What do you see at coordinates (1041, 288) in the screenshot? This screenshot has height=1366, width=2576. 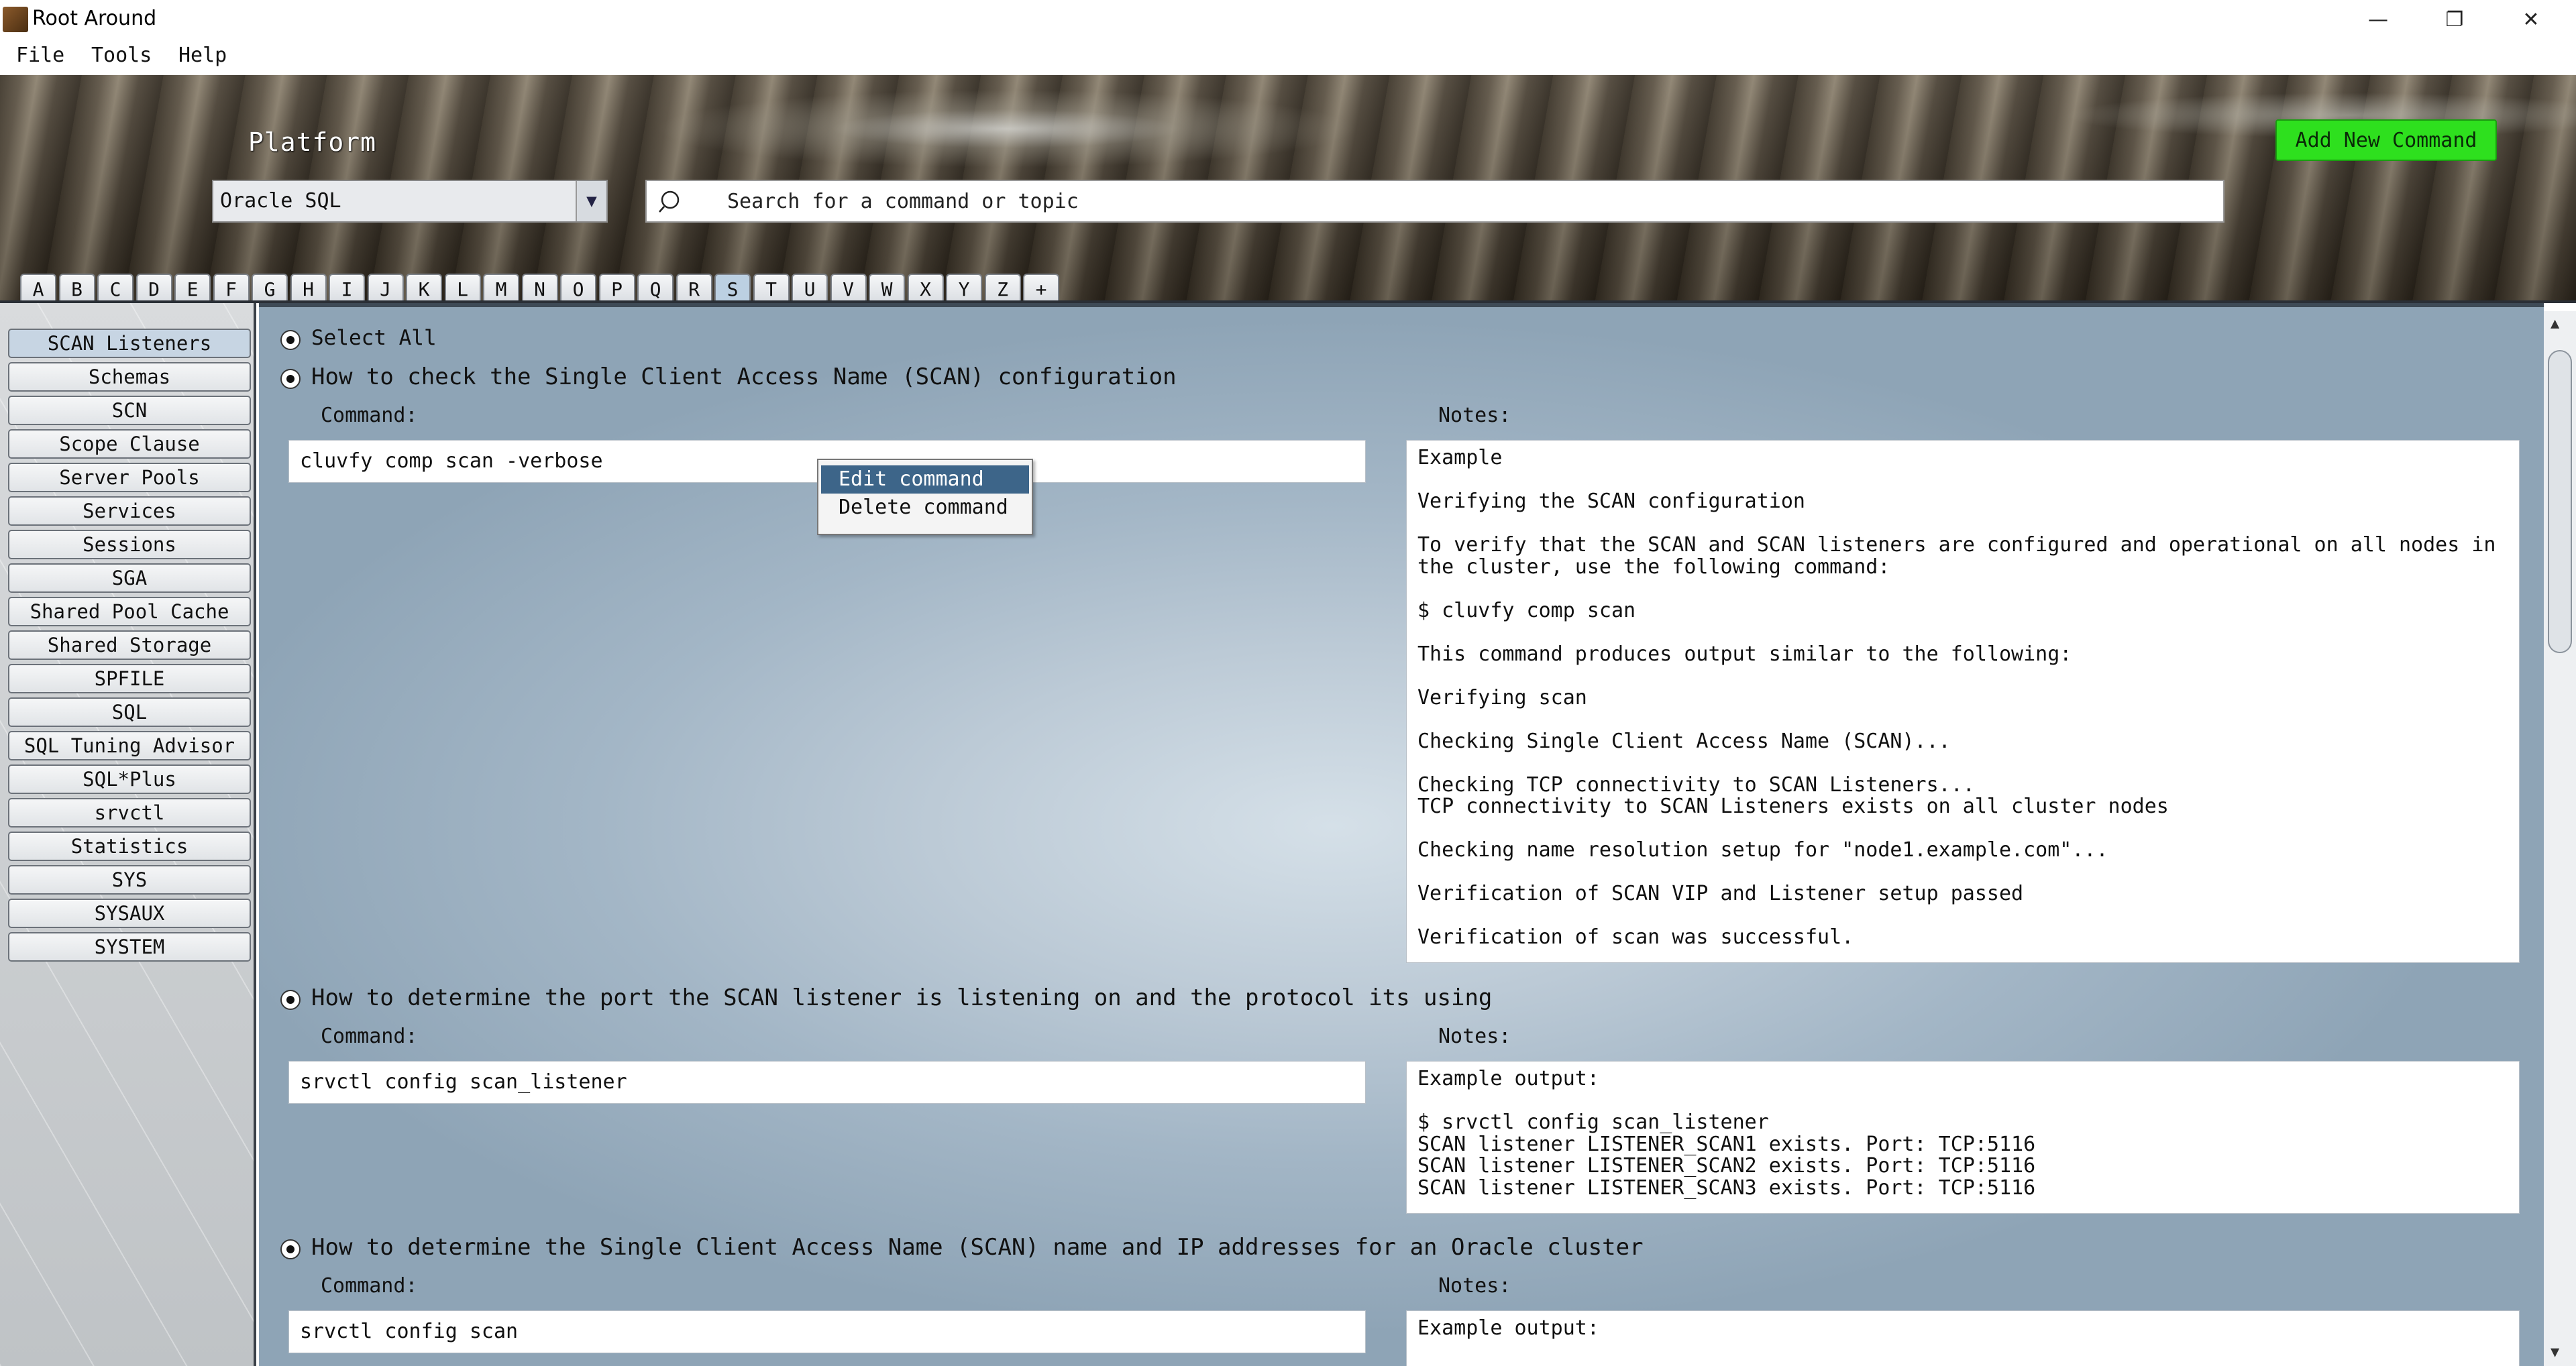 I see `letter-tab-plus: +` at bounding box center [1041, 288].